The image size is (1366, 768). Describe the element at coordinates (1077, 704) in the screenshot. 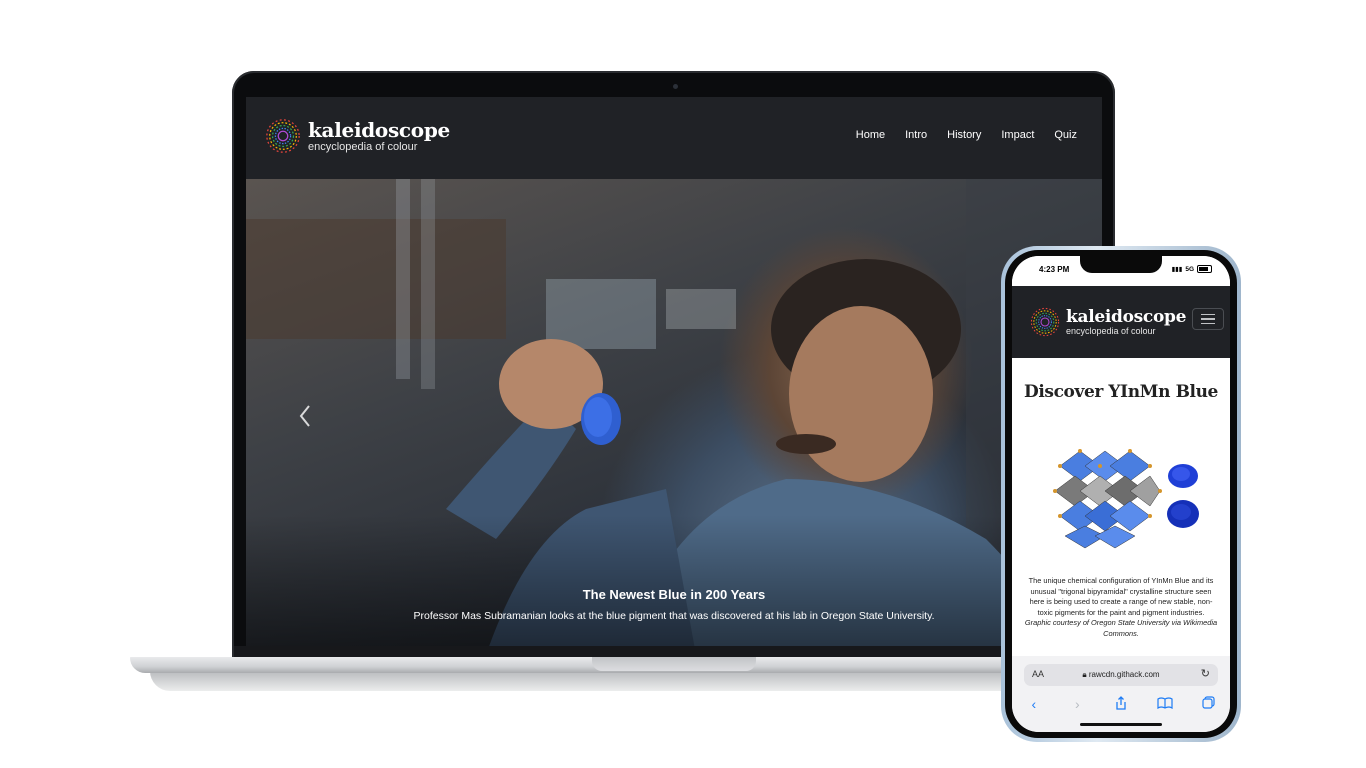

I see `forward-icon: ›` at that location.